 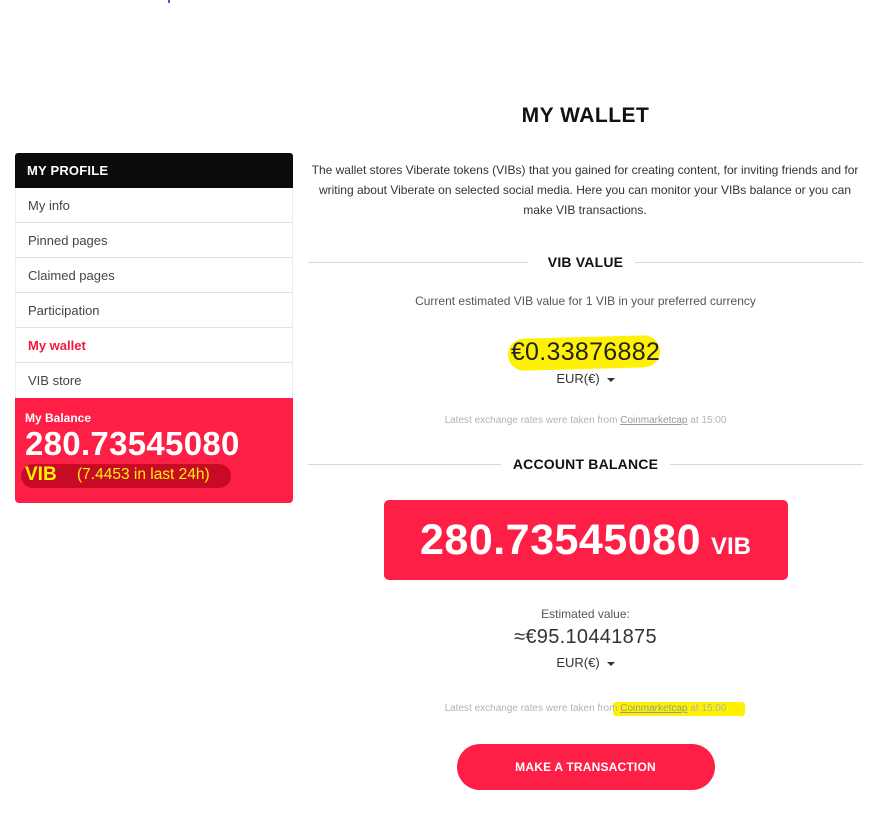 I want to click on currency-select-balance: EUR(€), so click(x=585, y=662).